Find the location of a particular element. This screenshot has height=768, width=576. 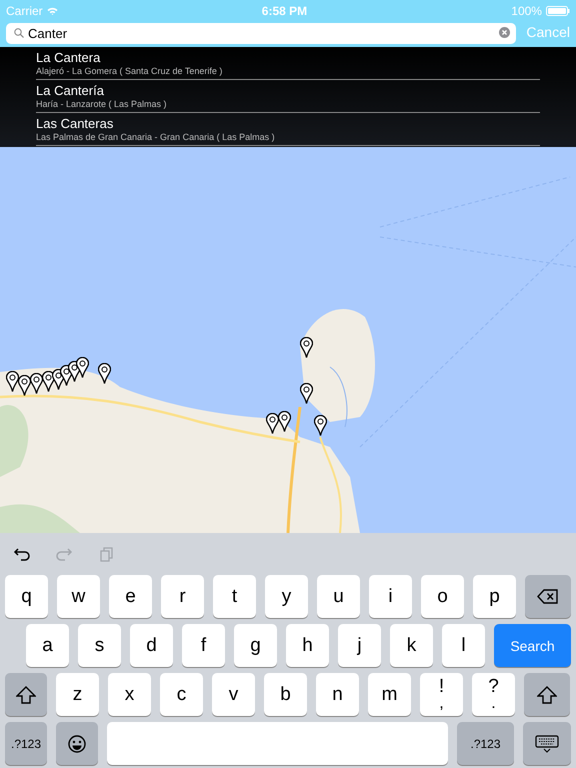

key: e is located at coordinates (130, 596).